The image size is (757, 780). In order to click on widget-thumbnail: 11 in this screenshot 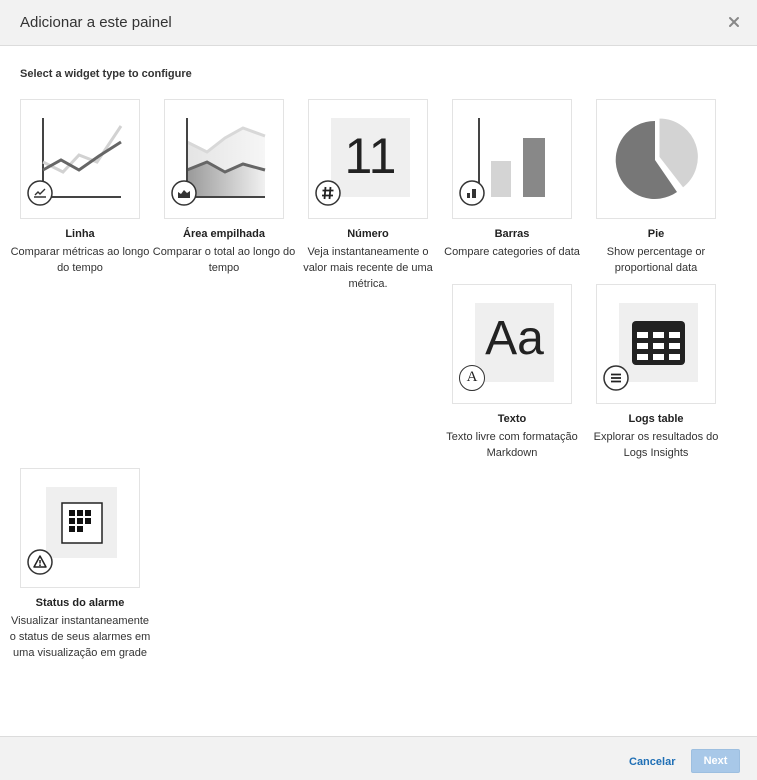, I will do `click(368, 159)`.